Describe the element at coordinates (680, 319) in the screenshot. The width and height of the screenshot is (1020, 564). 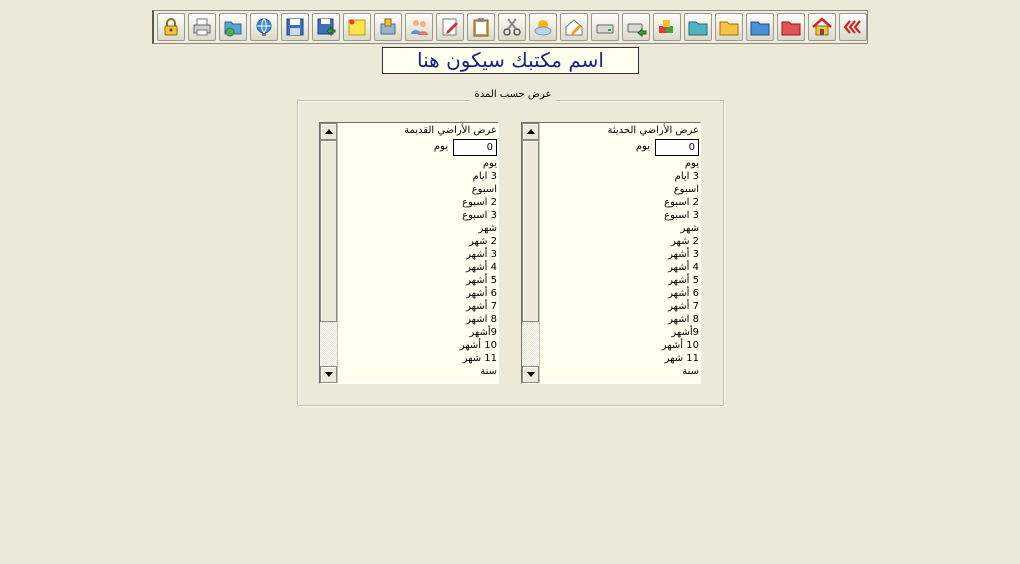
I see `new-lands-period-option: 8 اشهر` at that location.